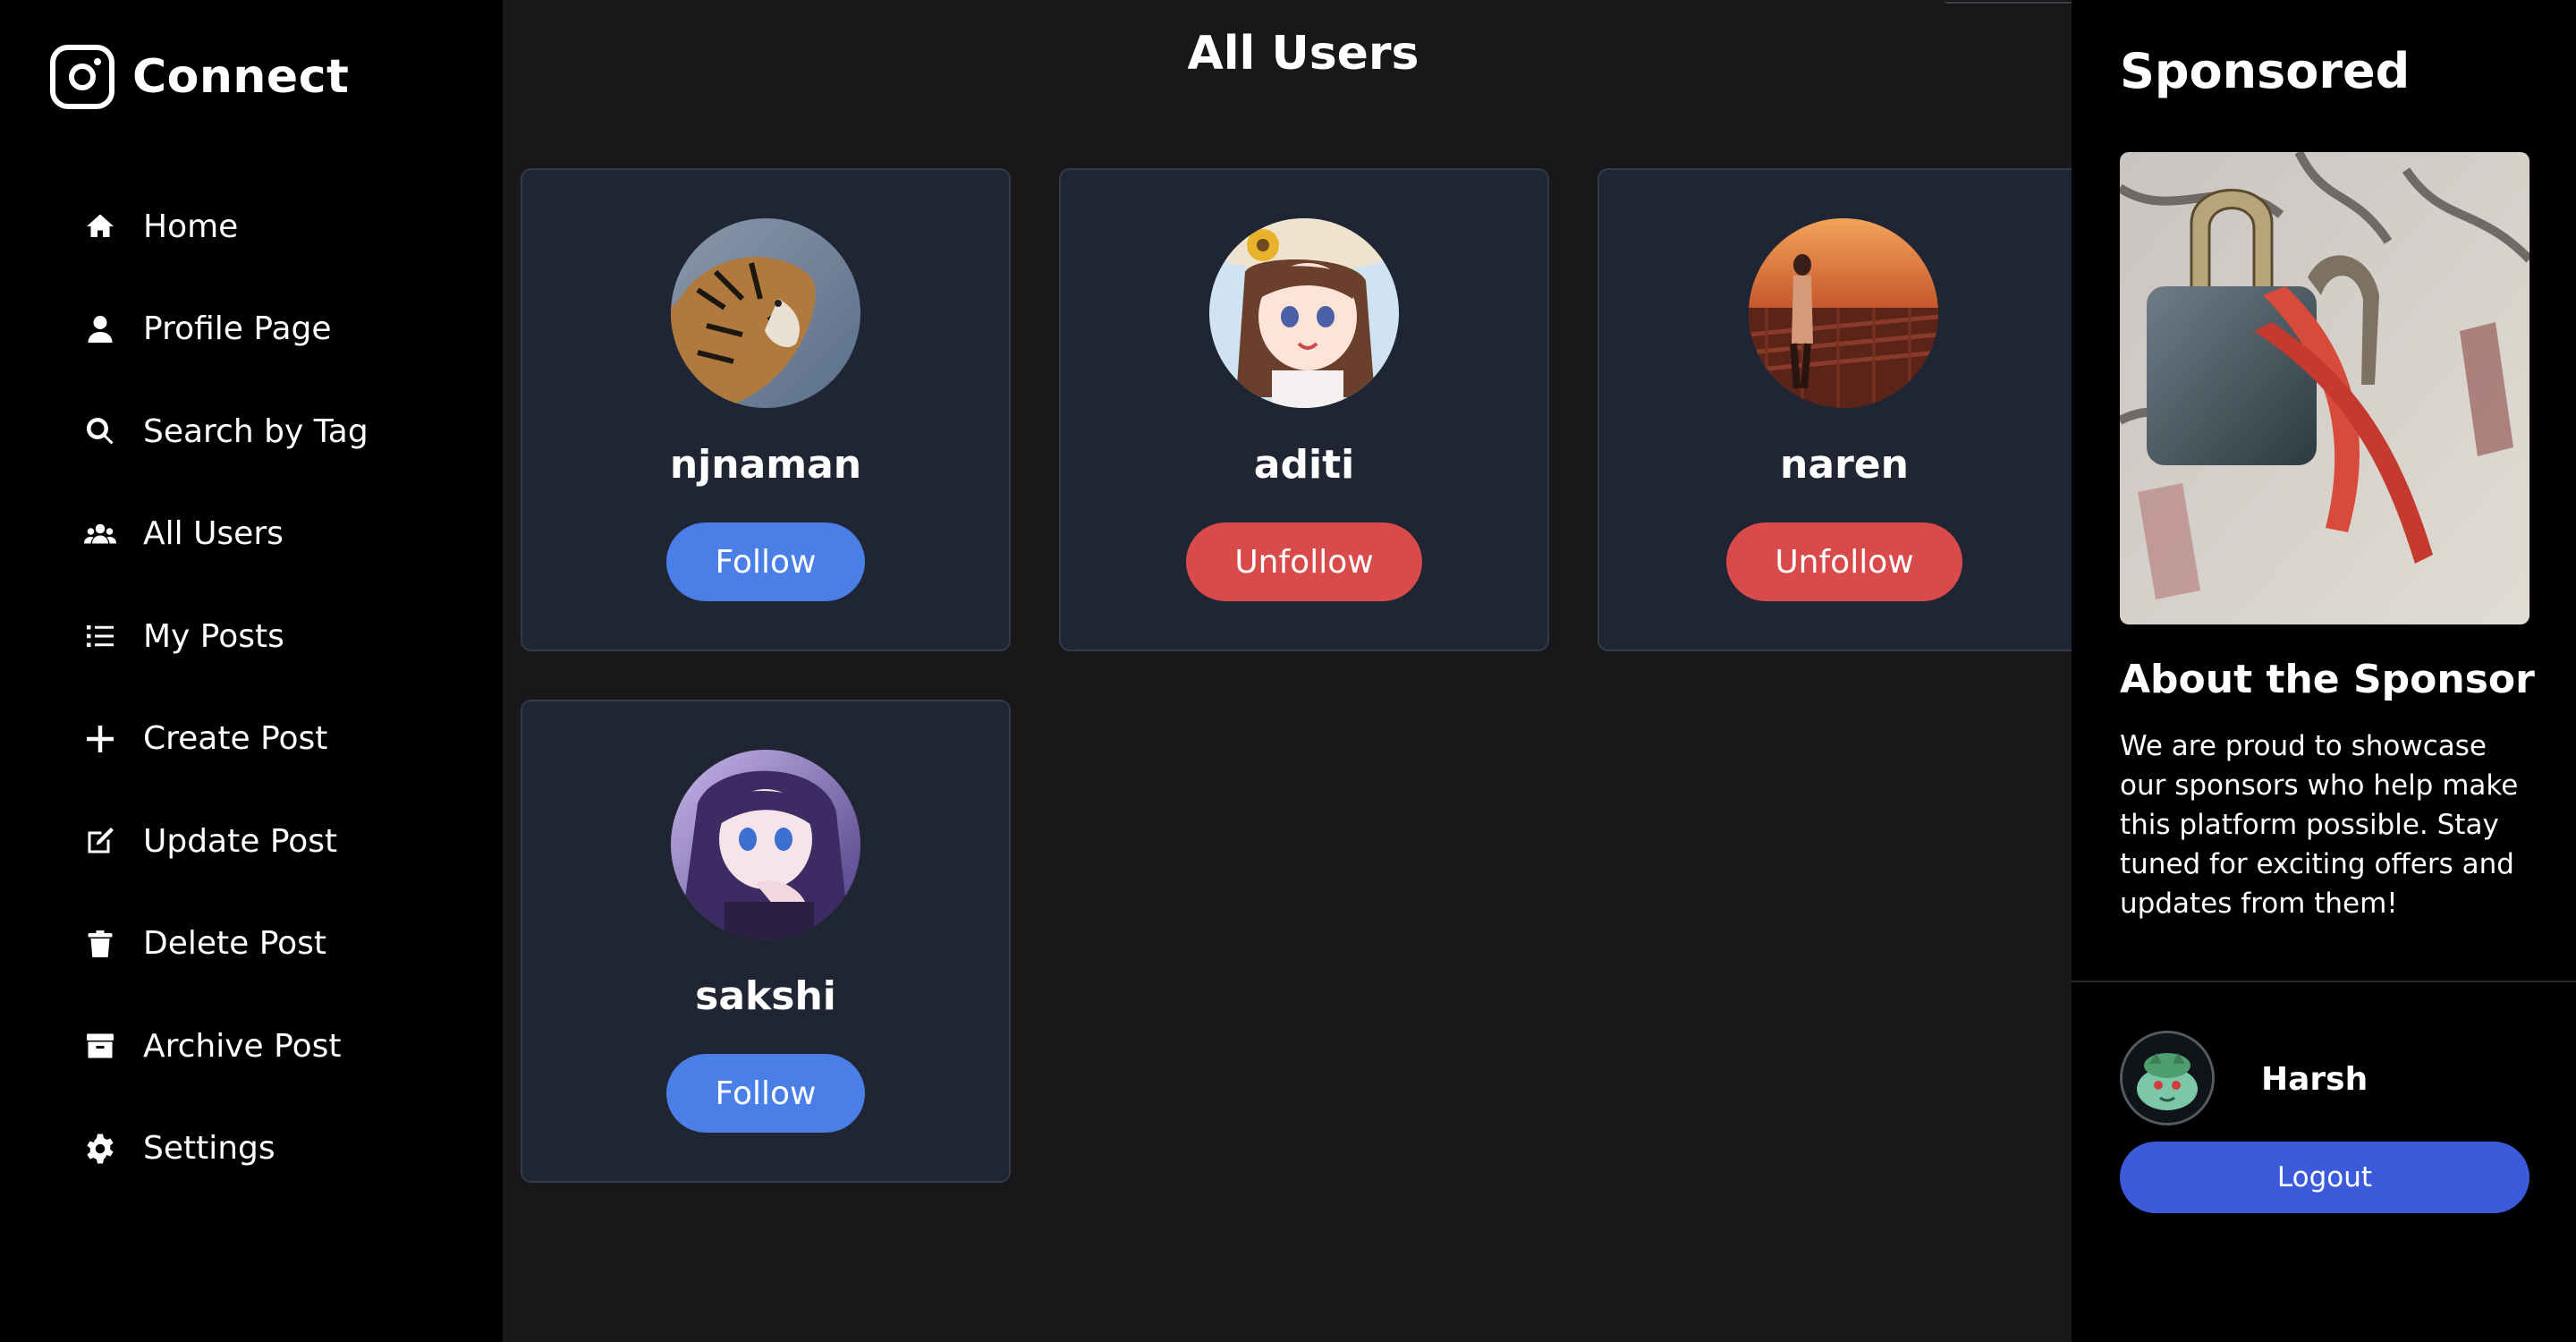 The image size is (2576, 1342). I want to click on username: njnaman, so click(765, 465).